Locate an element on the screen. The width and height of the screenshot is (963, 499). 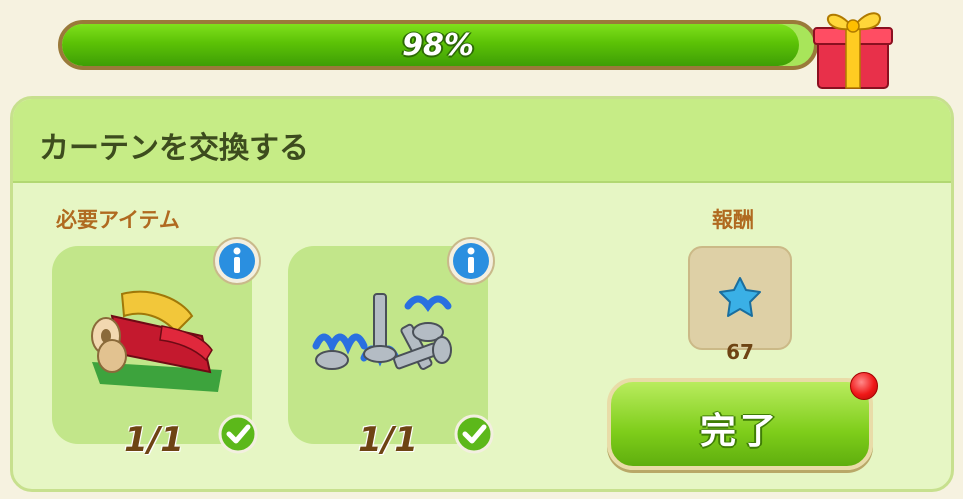
reward-label: 報酬 is located at coordinates (733, 220).